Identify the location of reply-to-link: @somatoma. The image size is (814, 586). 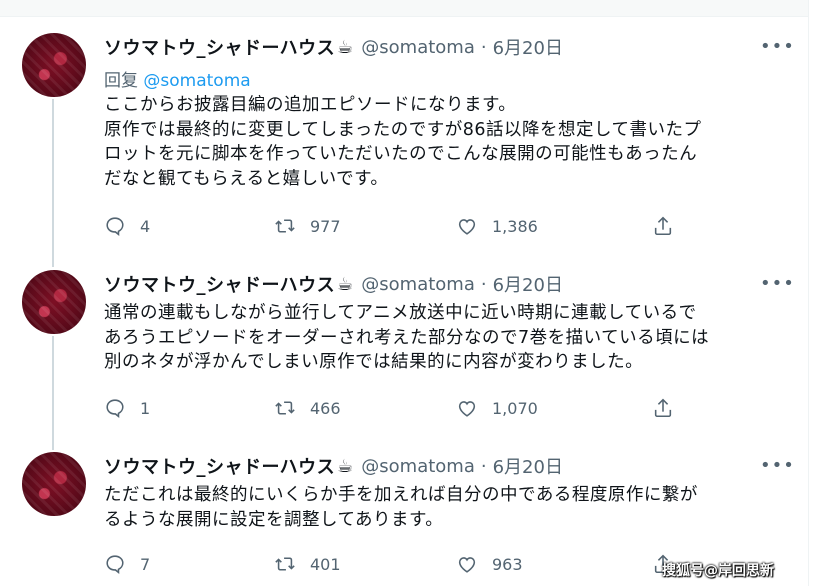
(196, 81).